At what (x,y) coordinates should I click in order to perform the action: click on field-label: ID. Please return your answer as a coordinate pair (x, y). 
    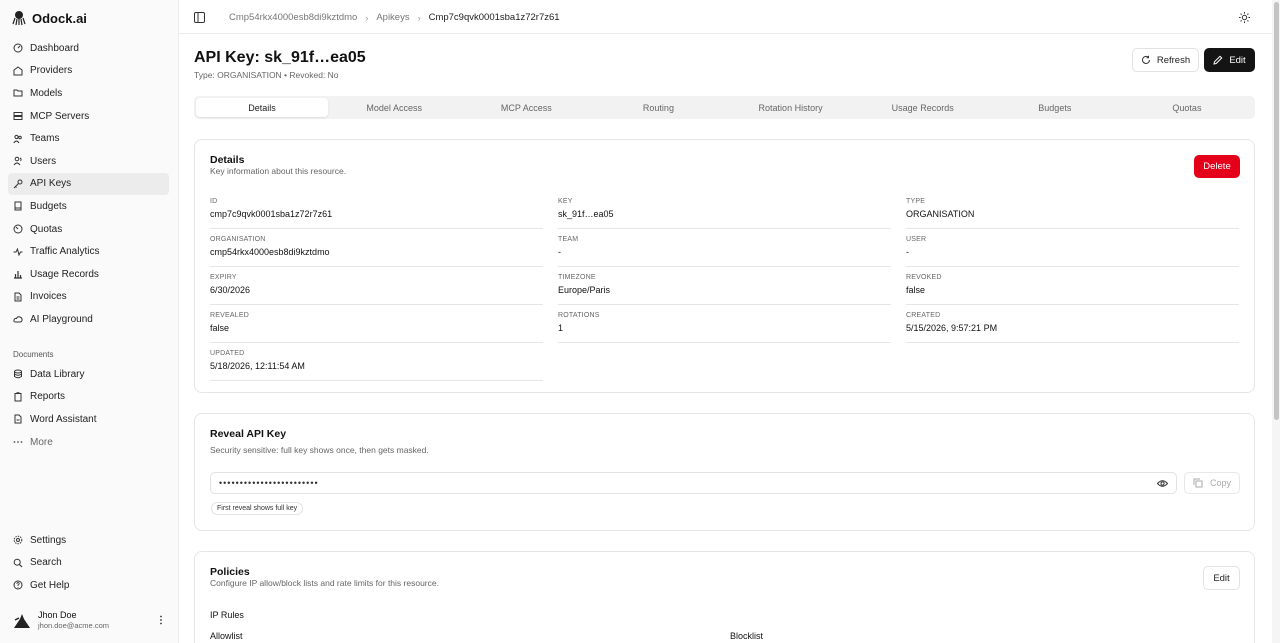
    Looking at the image, I should click on (214, 201).